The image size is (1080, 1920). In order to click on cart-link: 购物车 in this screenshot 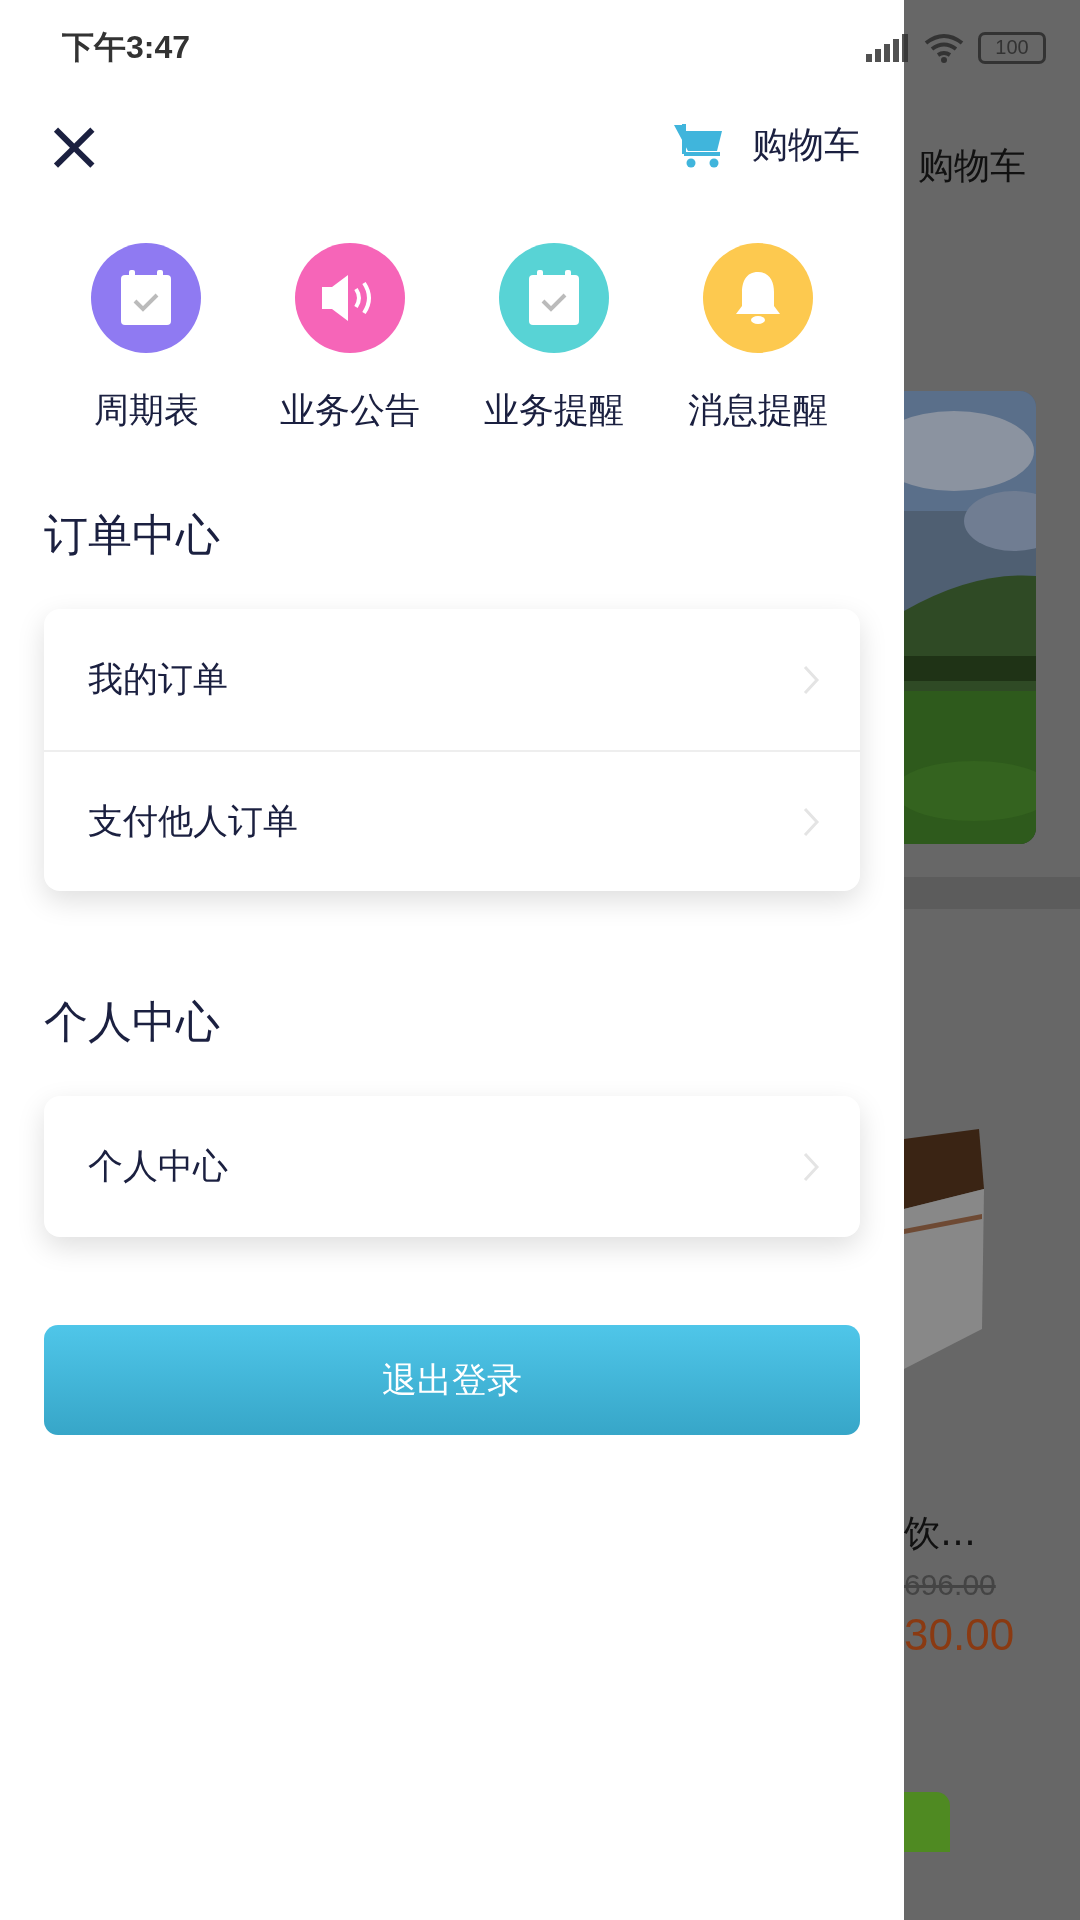, I will do `click(767, 145)`.